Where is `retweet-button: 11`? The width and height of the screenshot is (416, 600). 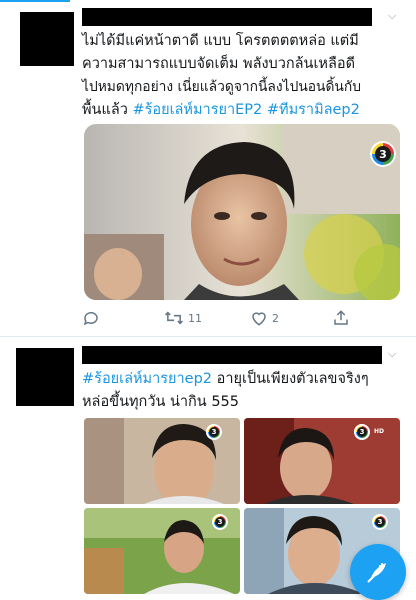 retweet-button: 11 is located at coordinates (183, 318).